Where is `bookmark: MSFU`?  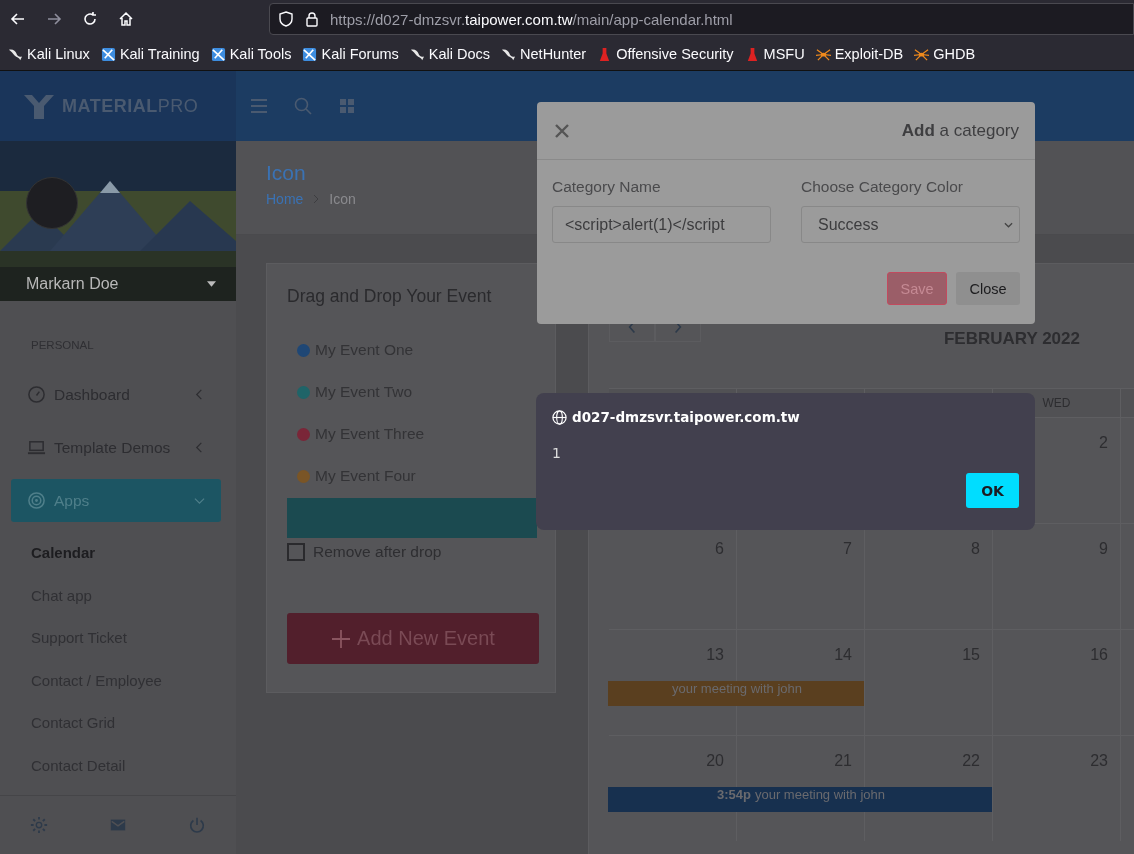 bookmark: MSFU is located at coordinates (784, 54).